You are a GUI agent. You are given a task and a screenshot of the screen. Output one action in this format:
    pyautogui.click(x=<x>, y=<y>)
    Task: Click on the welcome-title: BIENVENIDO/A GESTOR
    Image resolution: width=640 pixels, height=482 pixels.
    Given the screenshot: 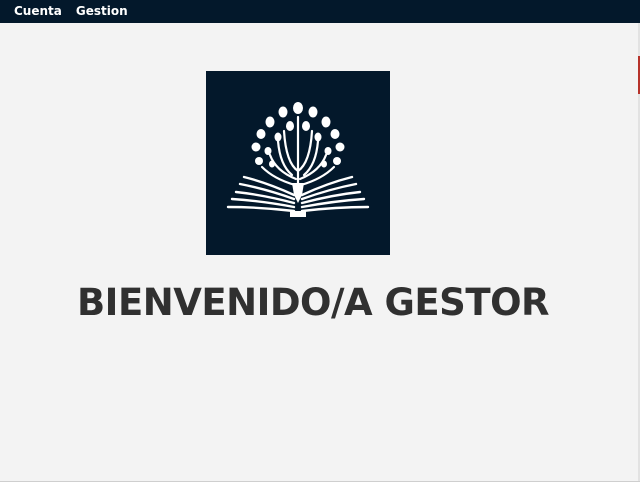 What is the action you would take?
    pyautogui.click(x=313, y=302)
    